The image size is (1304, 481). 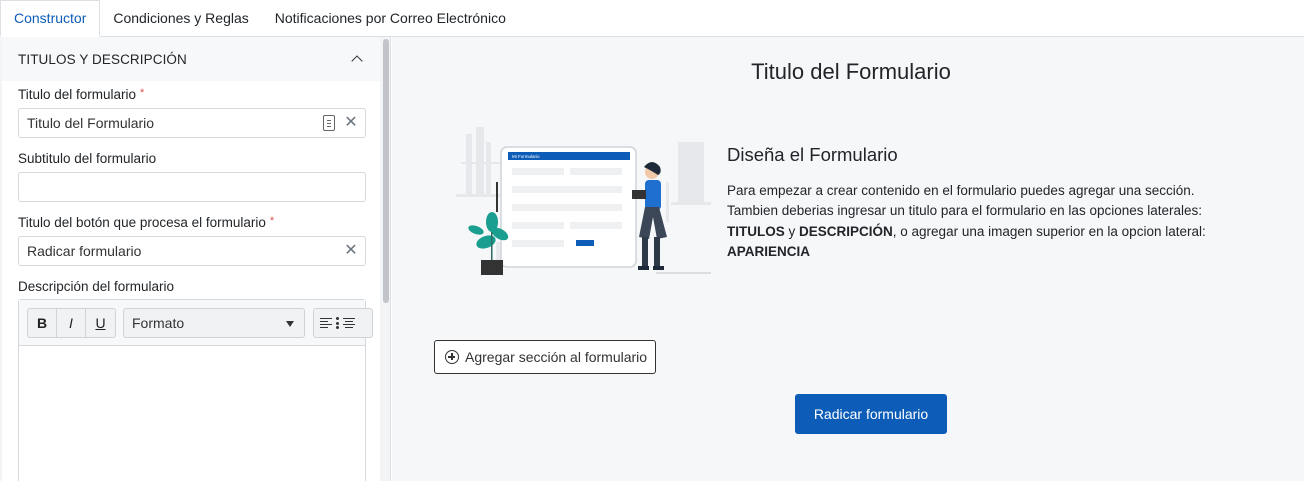 What do you see at coordinates (195, 390) in the screenshot?
I see `description-editor: B I U Formato` at bounding box center [195, 390].